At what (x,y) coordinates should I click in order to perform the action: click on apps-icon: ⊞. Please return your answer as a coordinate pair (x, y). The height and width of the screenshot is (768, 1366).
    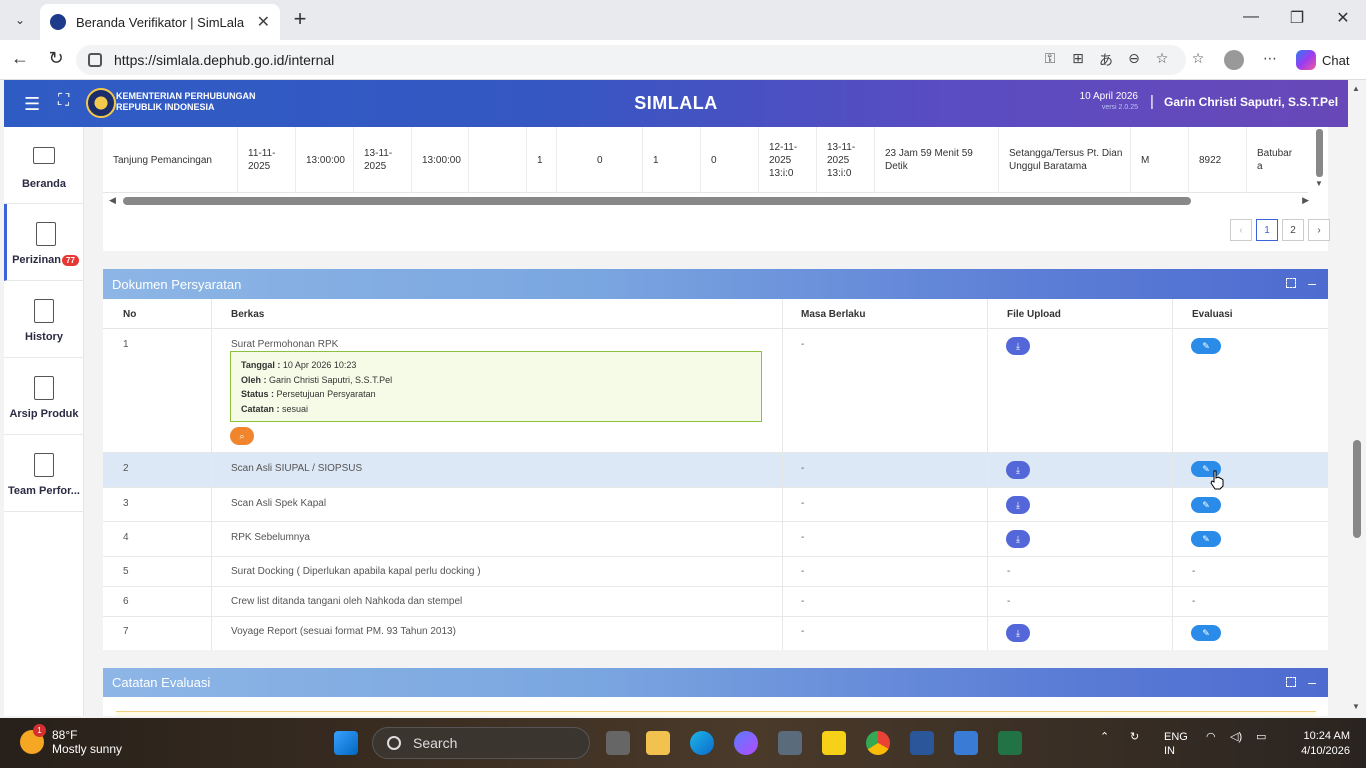
    Looking at the image, I should click on (1078, 60).